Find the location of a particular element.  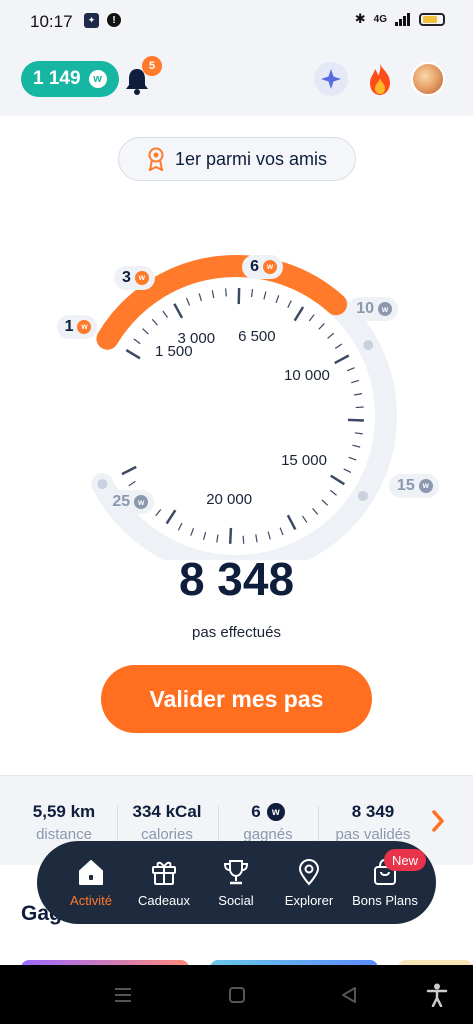

nav-item-activite: Activité is located at coordinates (91, 882).